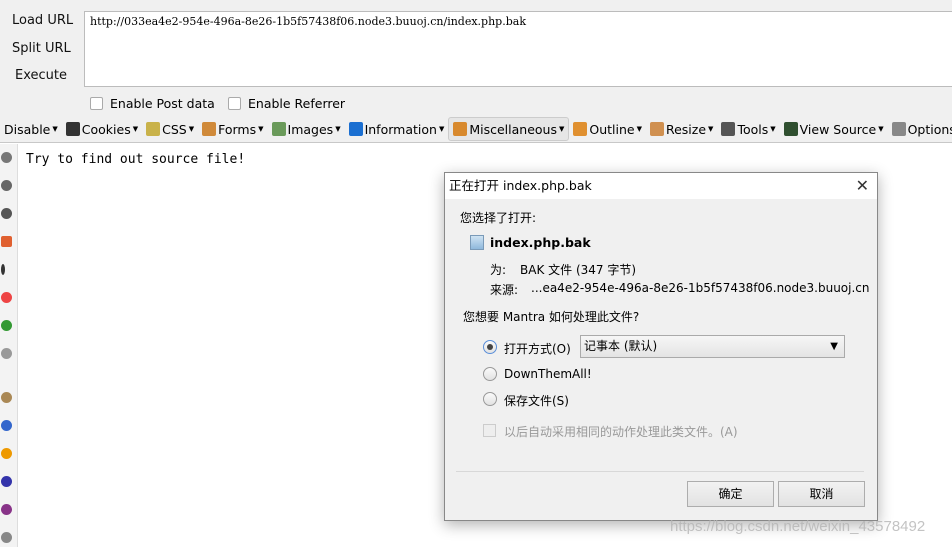 The height and width of the screenshot is (547, 952). I want to click on toolbar-label: Images, so click(310, 129).